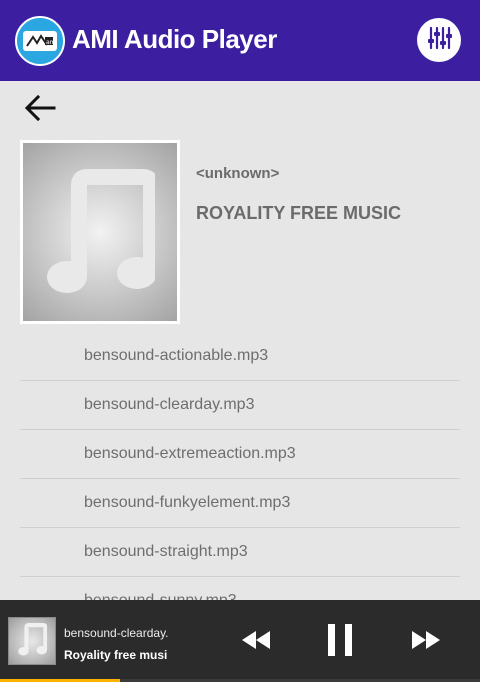 The height and width of the screenshot is (682, 480). I want to click on fast-forward-button, so click(426, 642).